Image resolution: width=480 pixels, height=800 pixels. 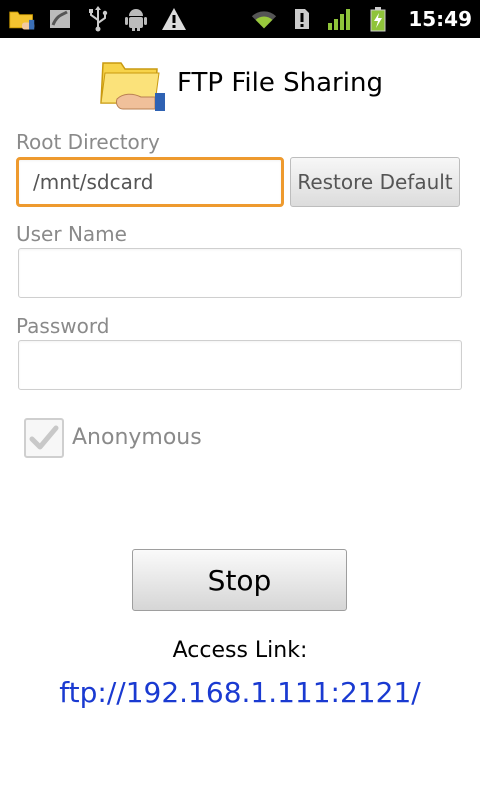 What do you see at coordinates (60, 19) in the screenshot?
I see `gallery-icon` at bounding box center [60, 19].